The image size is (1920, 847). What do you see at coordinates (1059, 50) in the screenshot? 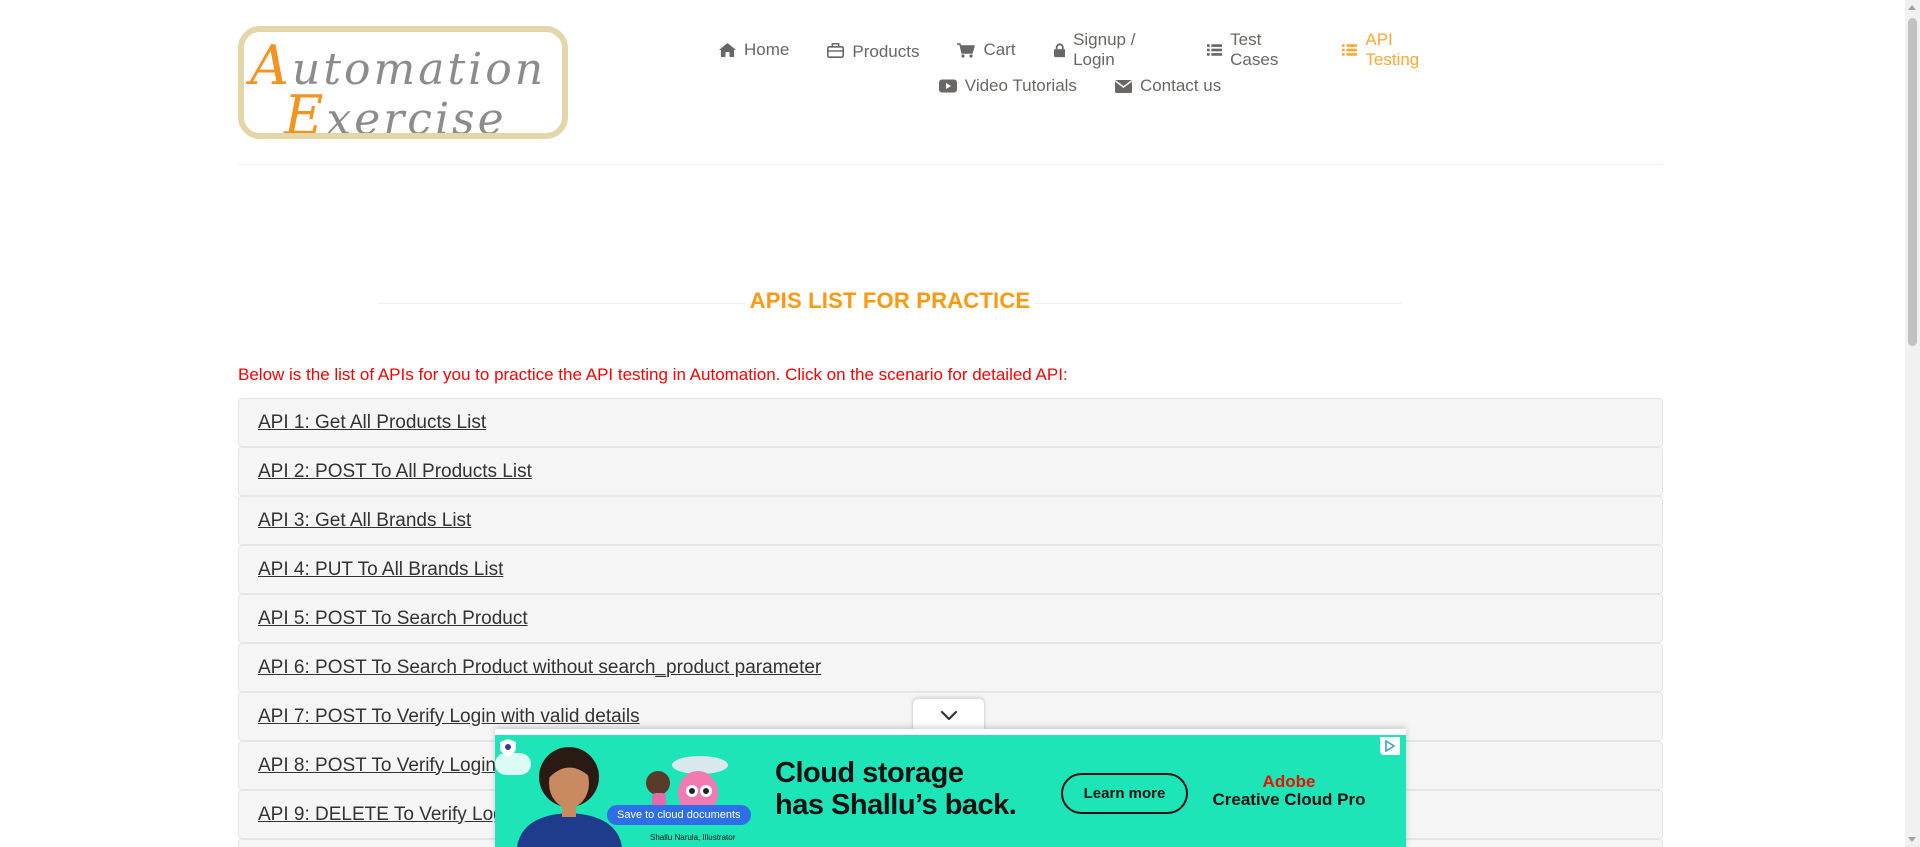
I see `lock-icon` at bounding box center [1059, 50].